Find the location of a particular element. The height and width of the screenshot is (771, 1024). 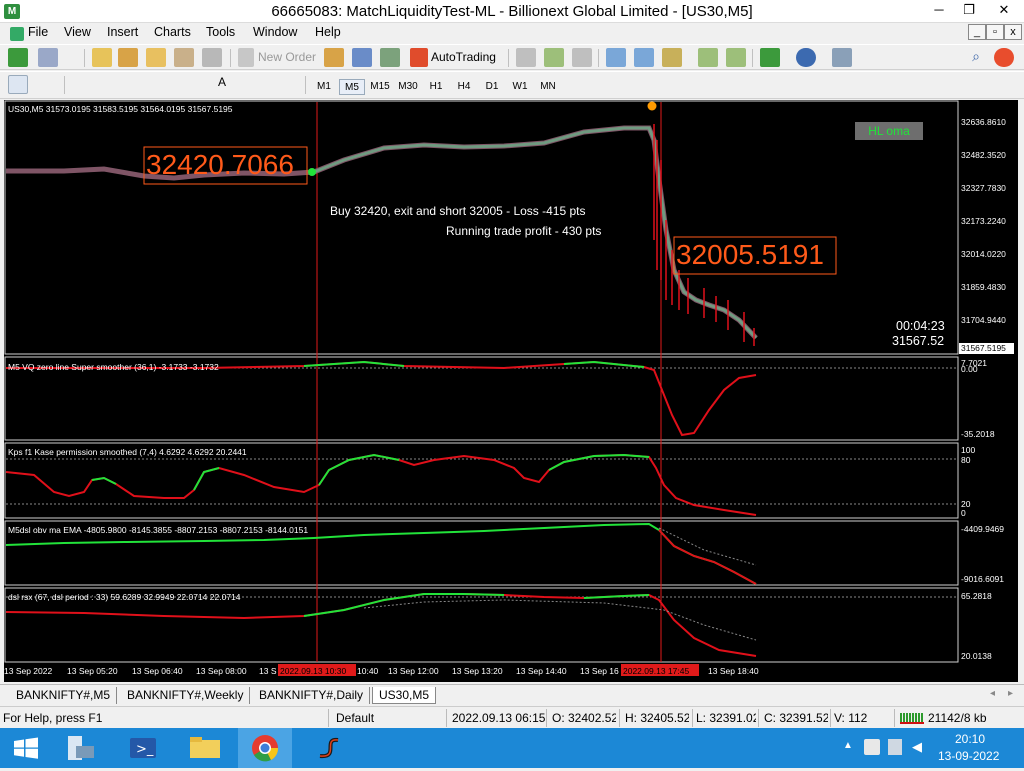

rsx-signal-line is located at coordinates (560, 620).